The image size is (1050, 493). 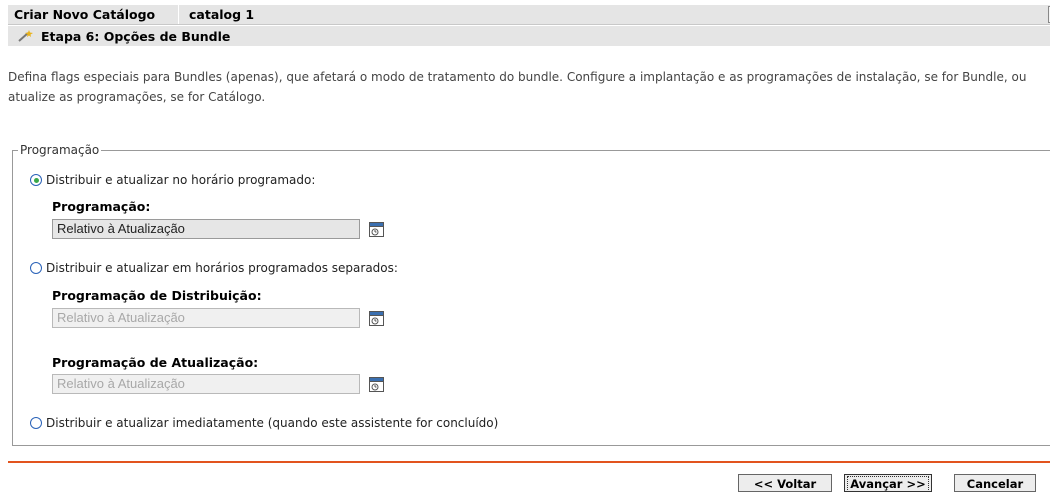 I want to click on refresh-schedule-label: Programação de Atualização:, so click(x=155, y=362).